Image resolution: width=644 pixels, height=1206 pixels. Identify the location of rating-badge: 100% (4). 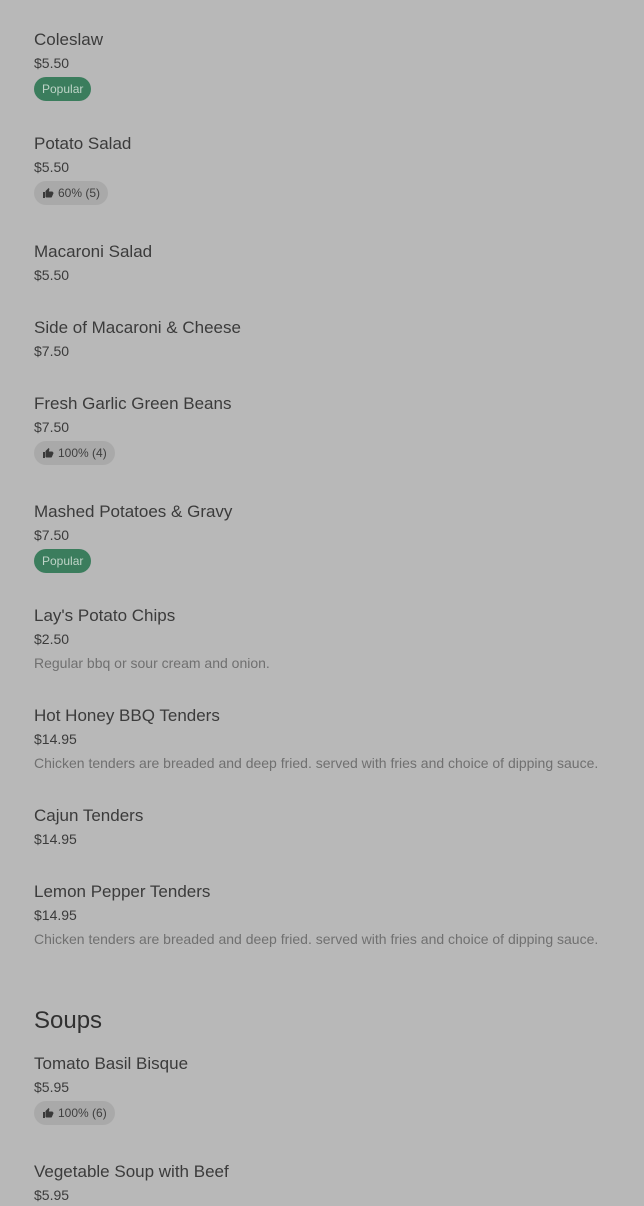
(74, 453).